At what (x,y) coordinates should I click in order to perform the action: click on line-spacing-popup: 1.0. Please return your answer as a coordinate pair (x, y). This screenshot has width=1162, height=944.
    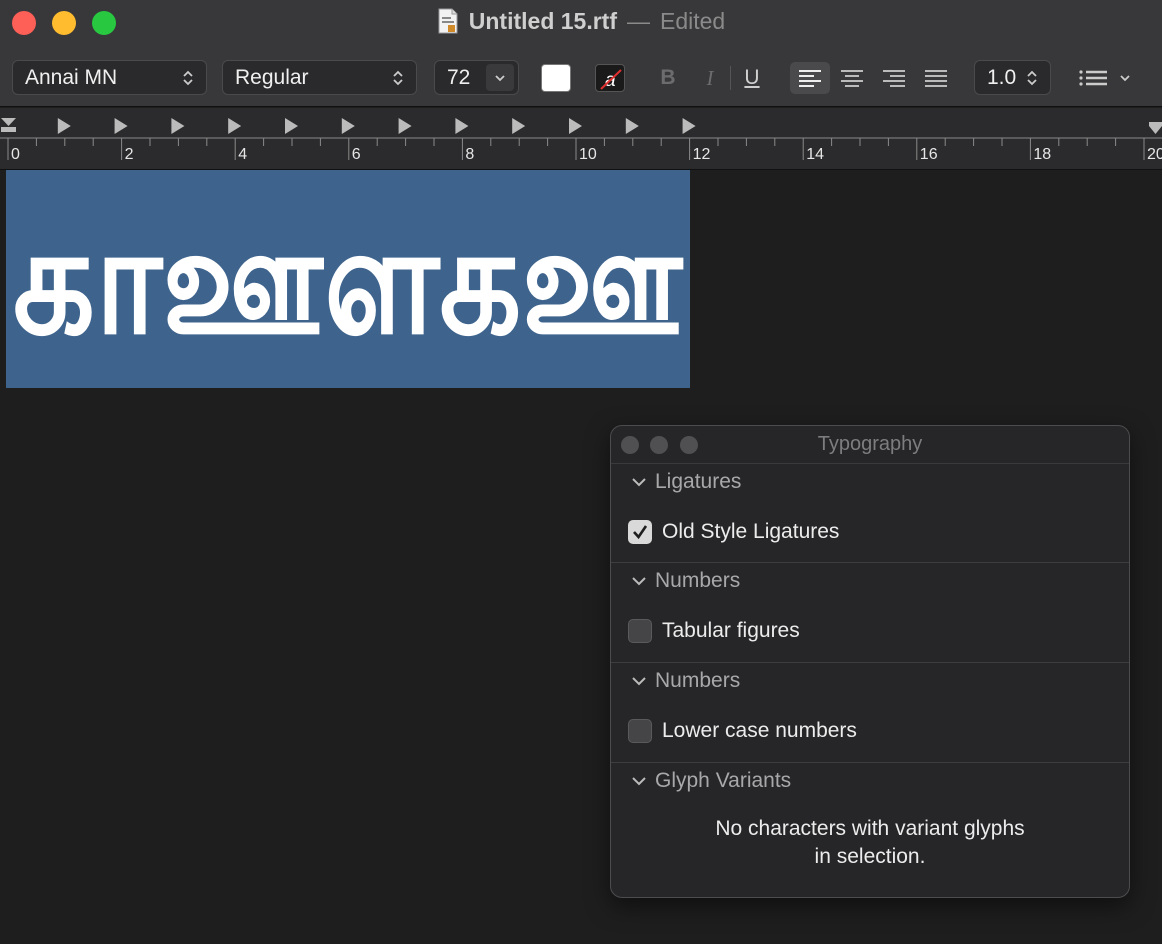
    Looking at the image, I should click on (1012, 77).